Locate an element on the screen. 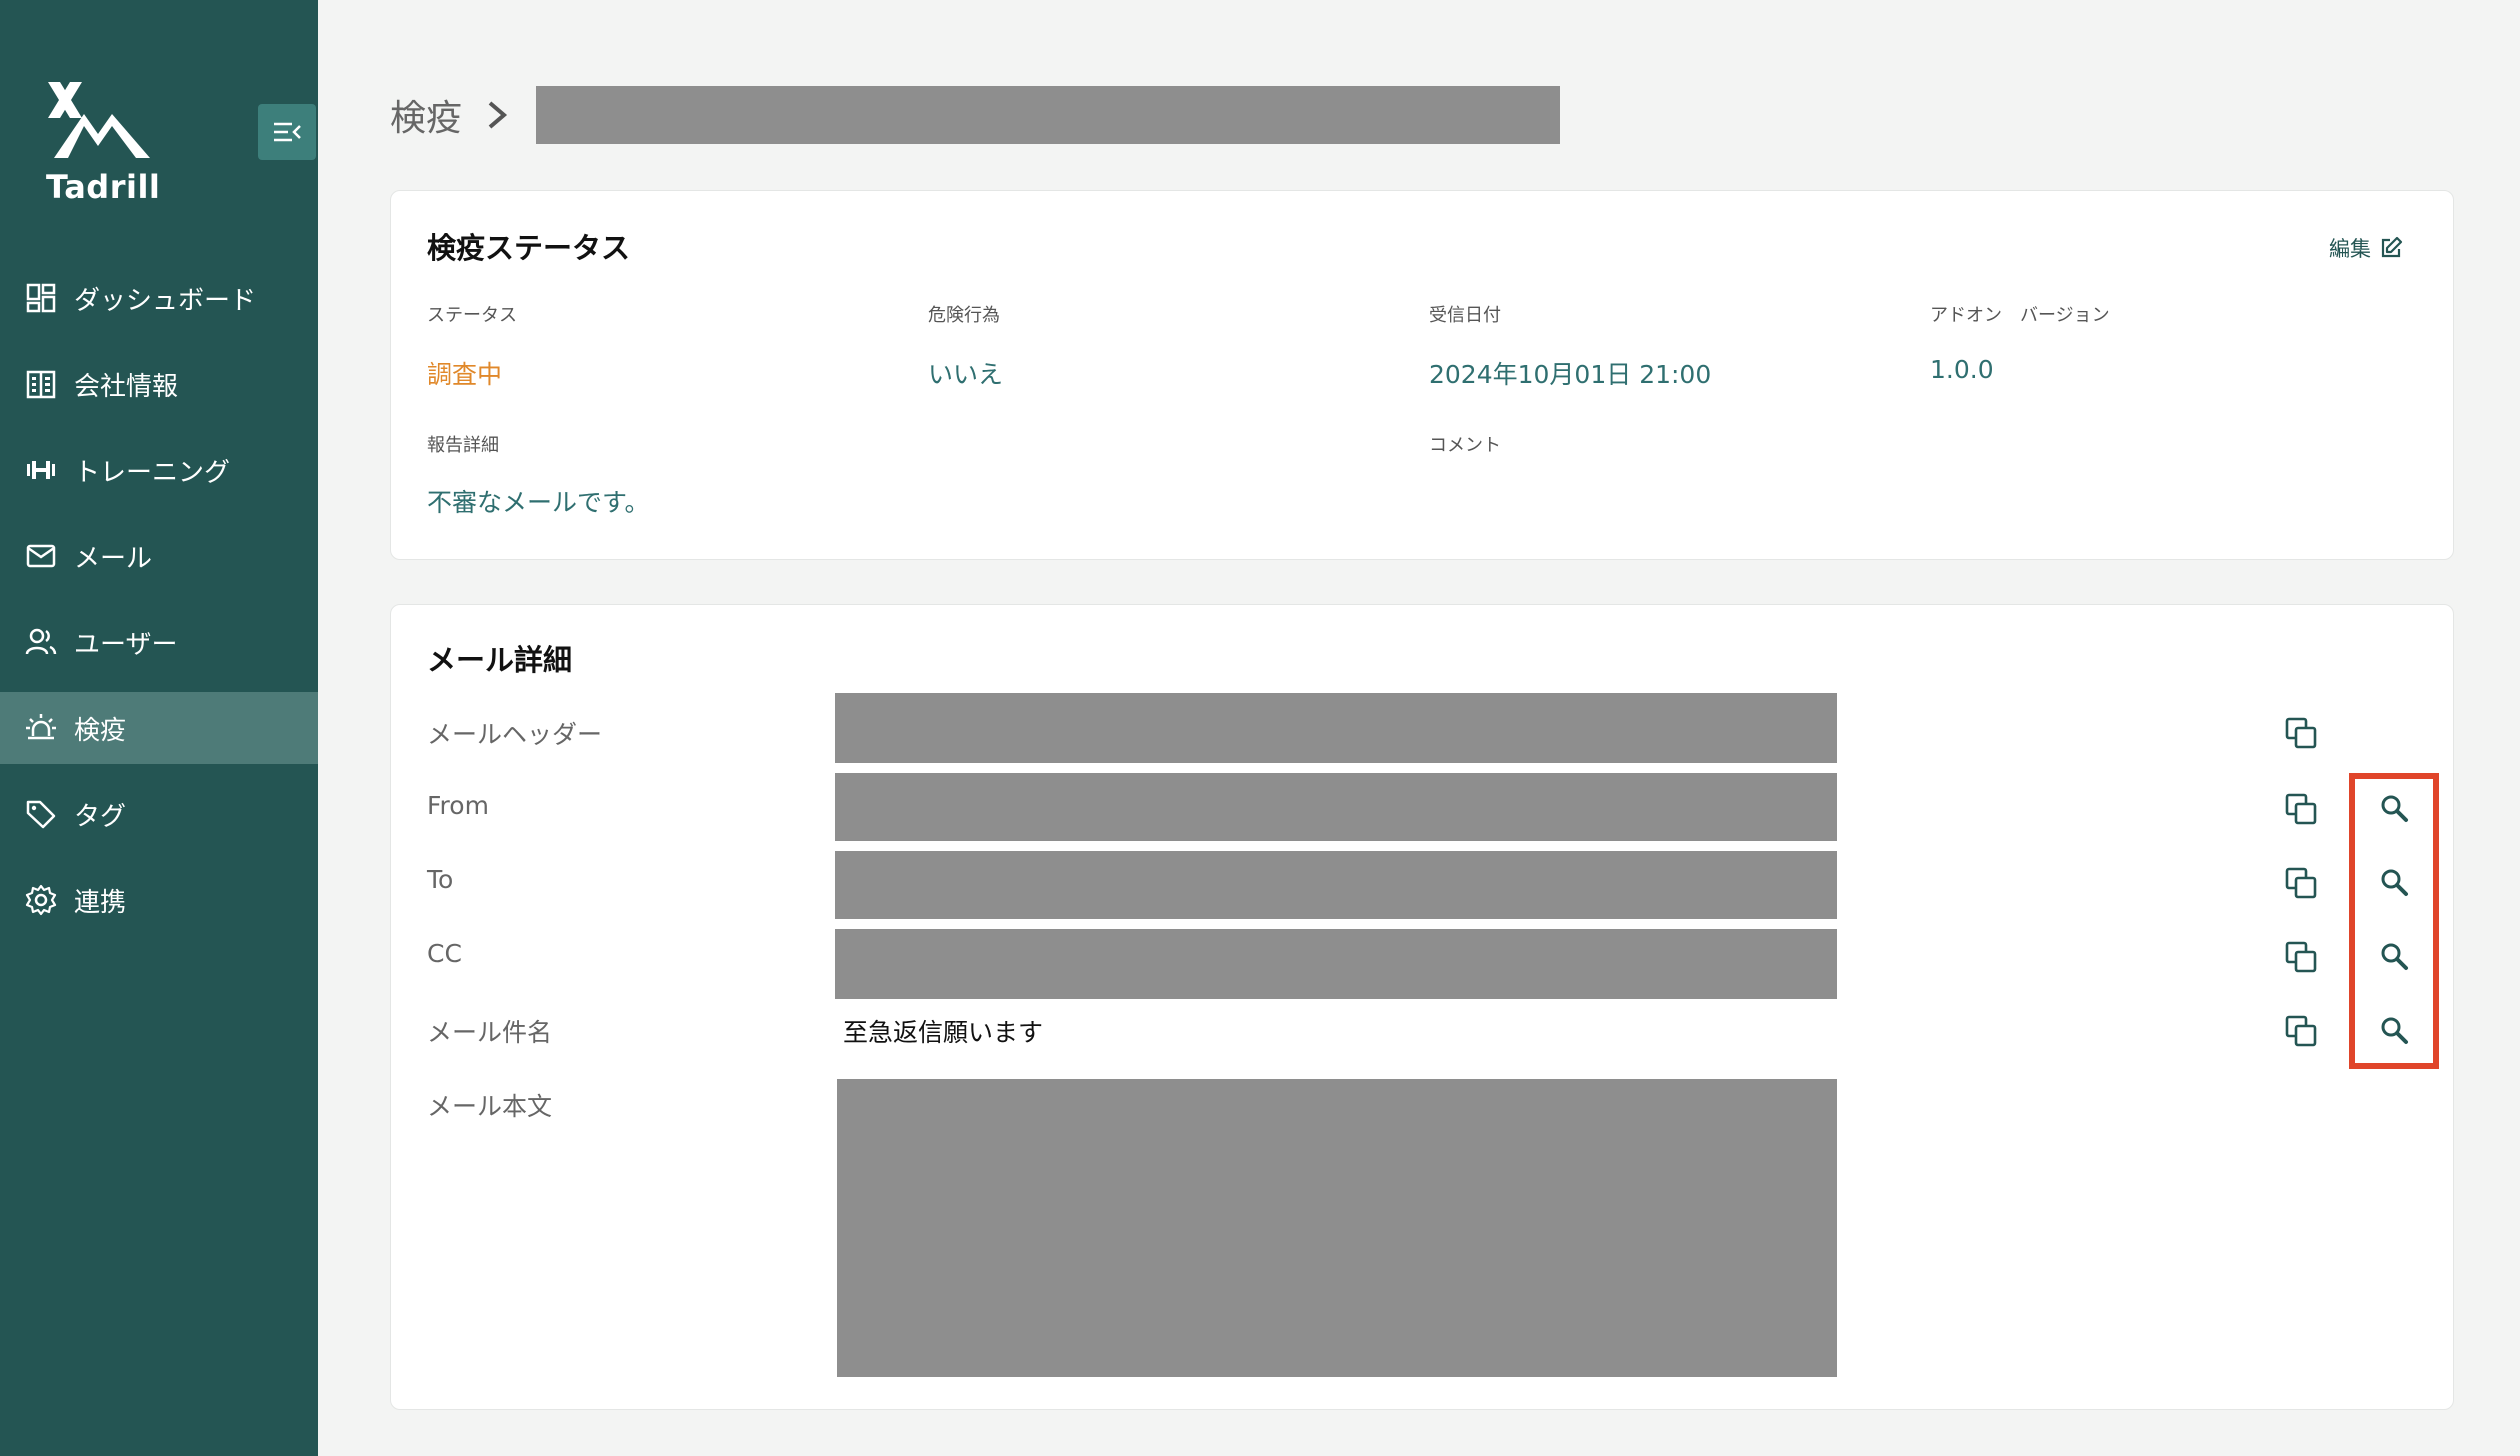 The height and width of the screenshot is (1456, 2520). card-title: メール詳細 is located at coordinates (500, 660).